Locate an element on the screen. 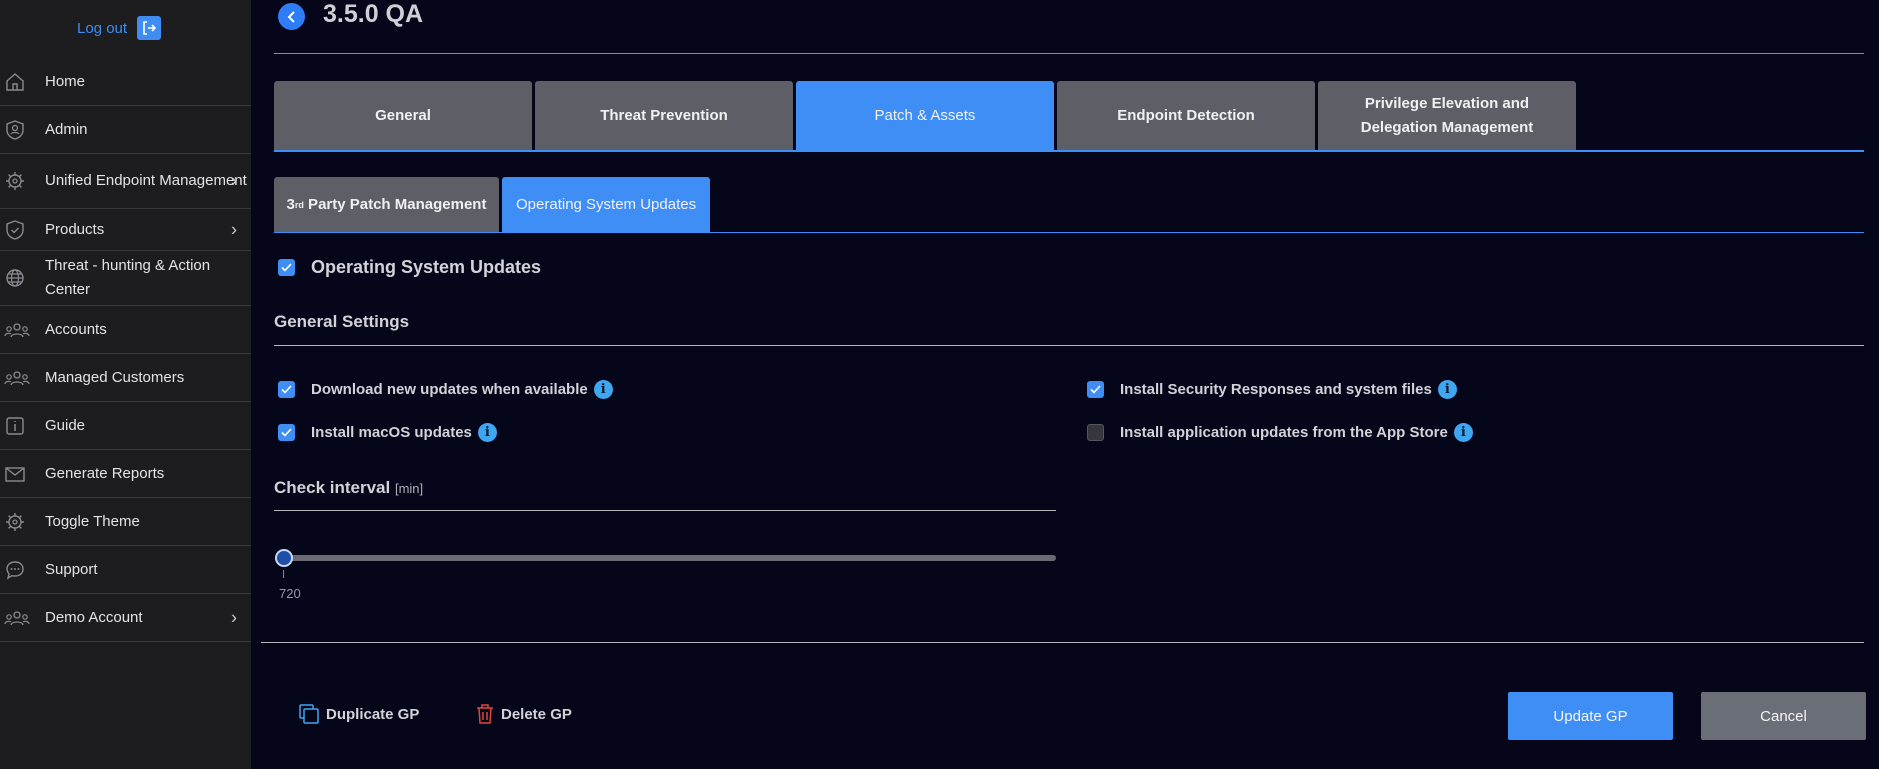 The height and width of the screenshot is (769, 1879). slider-handle is located at coordinates (284, 558).